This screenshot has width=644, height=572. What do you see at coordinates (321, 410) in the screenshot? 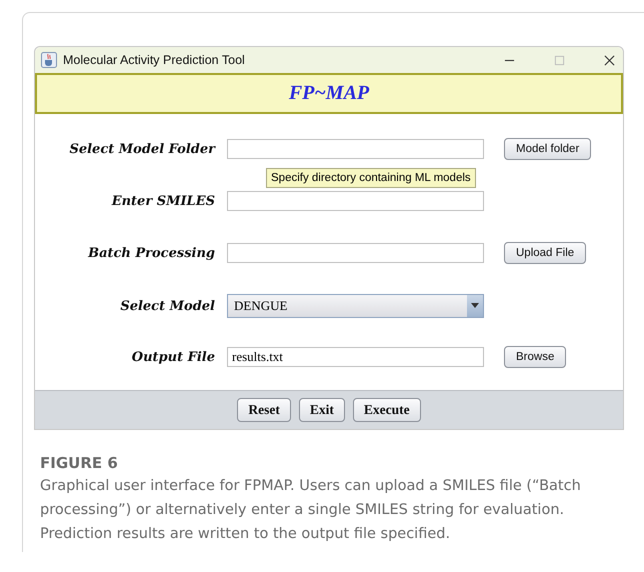
I see `action-button: Exit` at bounding box center [321, 410].